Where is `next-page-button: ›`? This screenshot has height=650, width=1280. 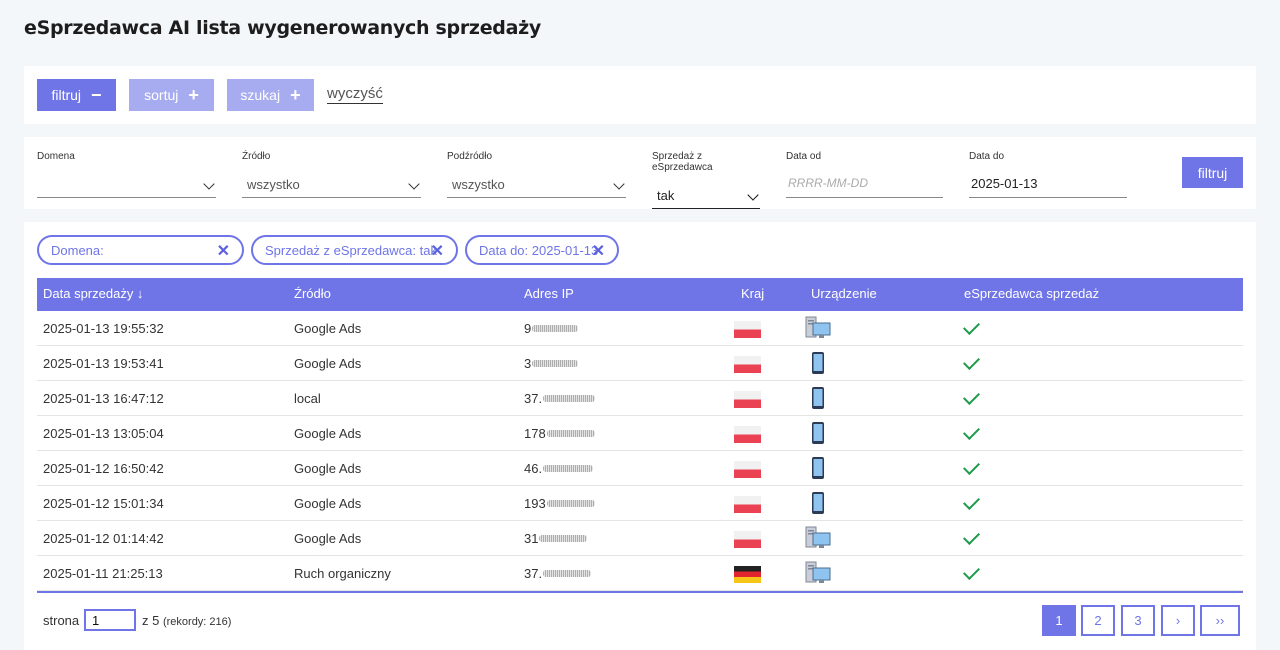 next-page-button: › is located at coordinates (1178, 620).